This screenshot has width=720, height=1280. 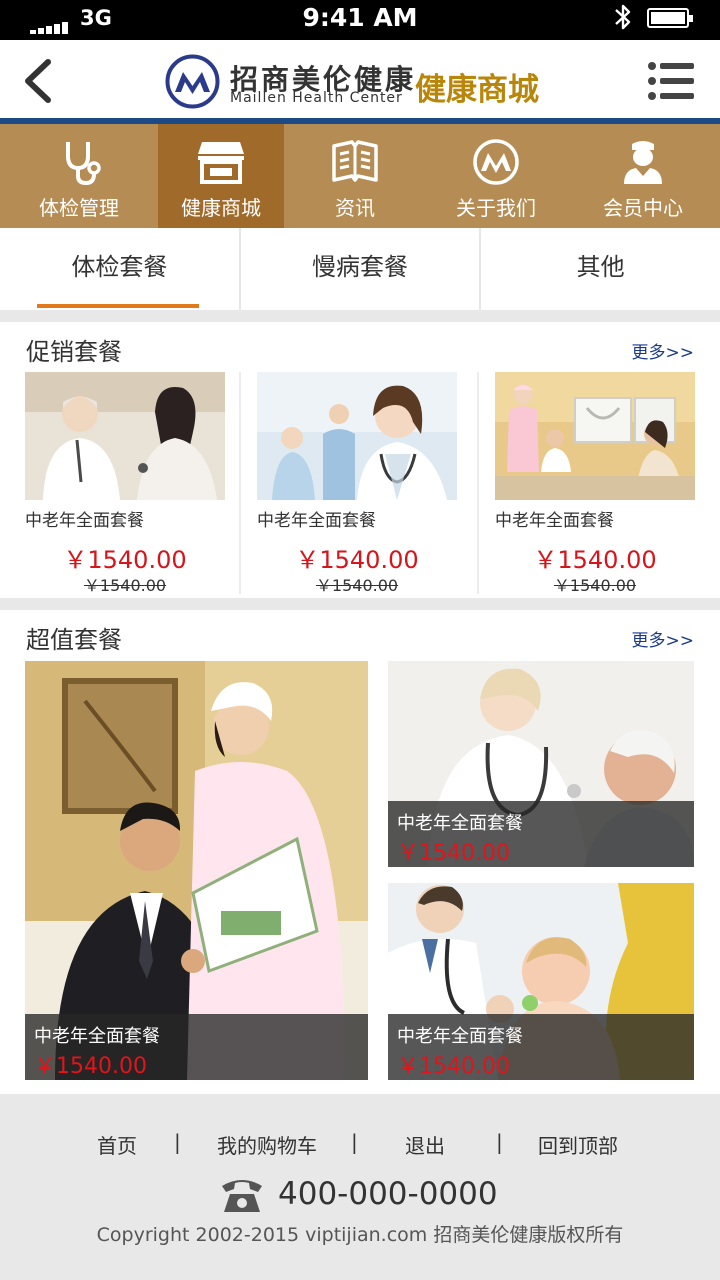 What do you see at coordinates (360, 20) in the screenshot?
I see `status-bar: 3G 9:41 AM` at bounding box center [360, 20].